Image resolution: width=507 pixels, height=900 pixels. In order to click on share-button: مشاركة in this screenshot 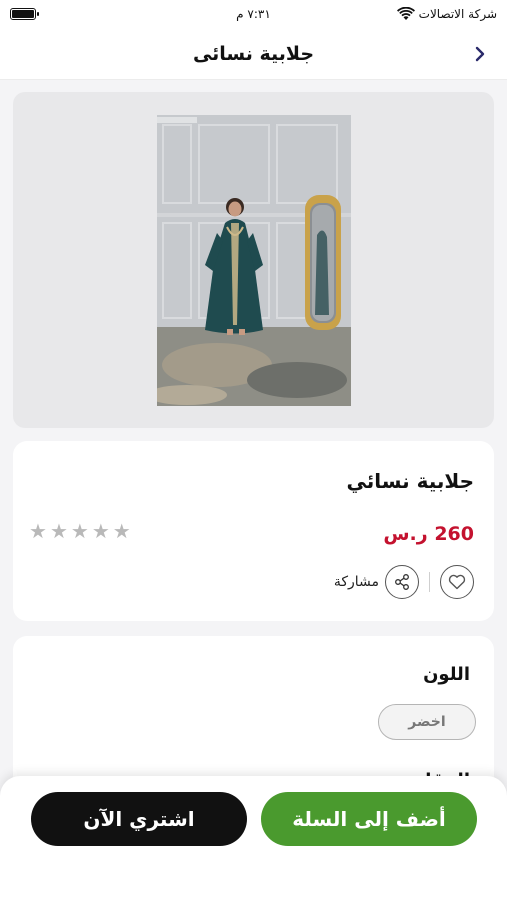, I will do `click(376, 582)`.